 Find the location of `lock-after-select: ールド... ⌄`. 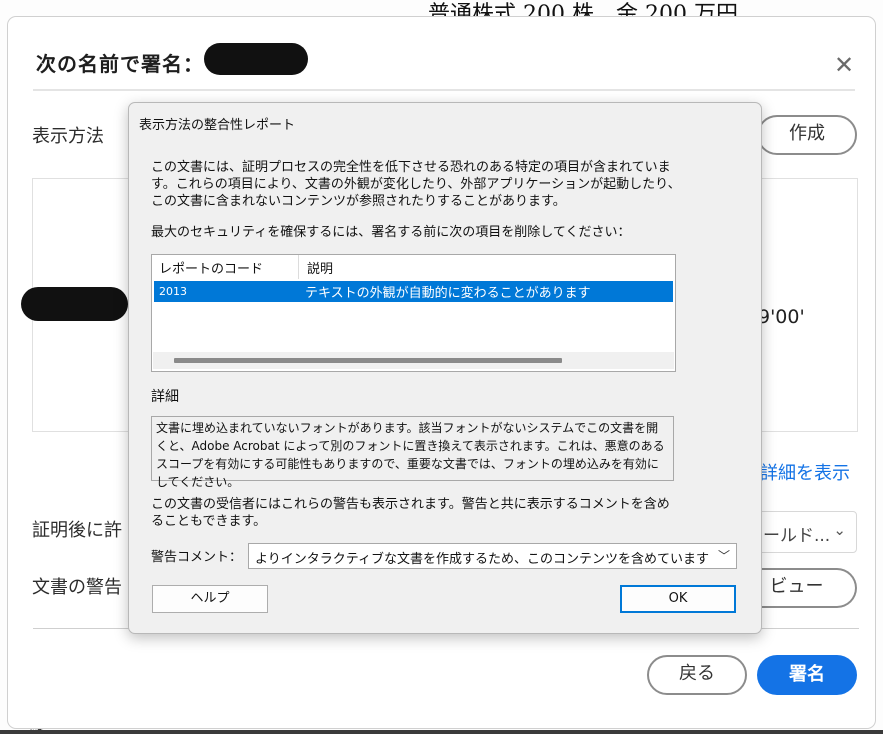

lock-after-select: ールド... ⌄ is located at coordinates (806, 532).